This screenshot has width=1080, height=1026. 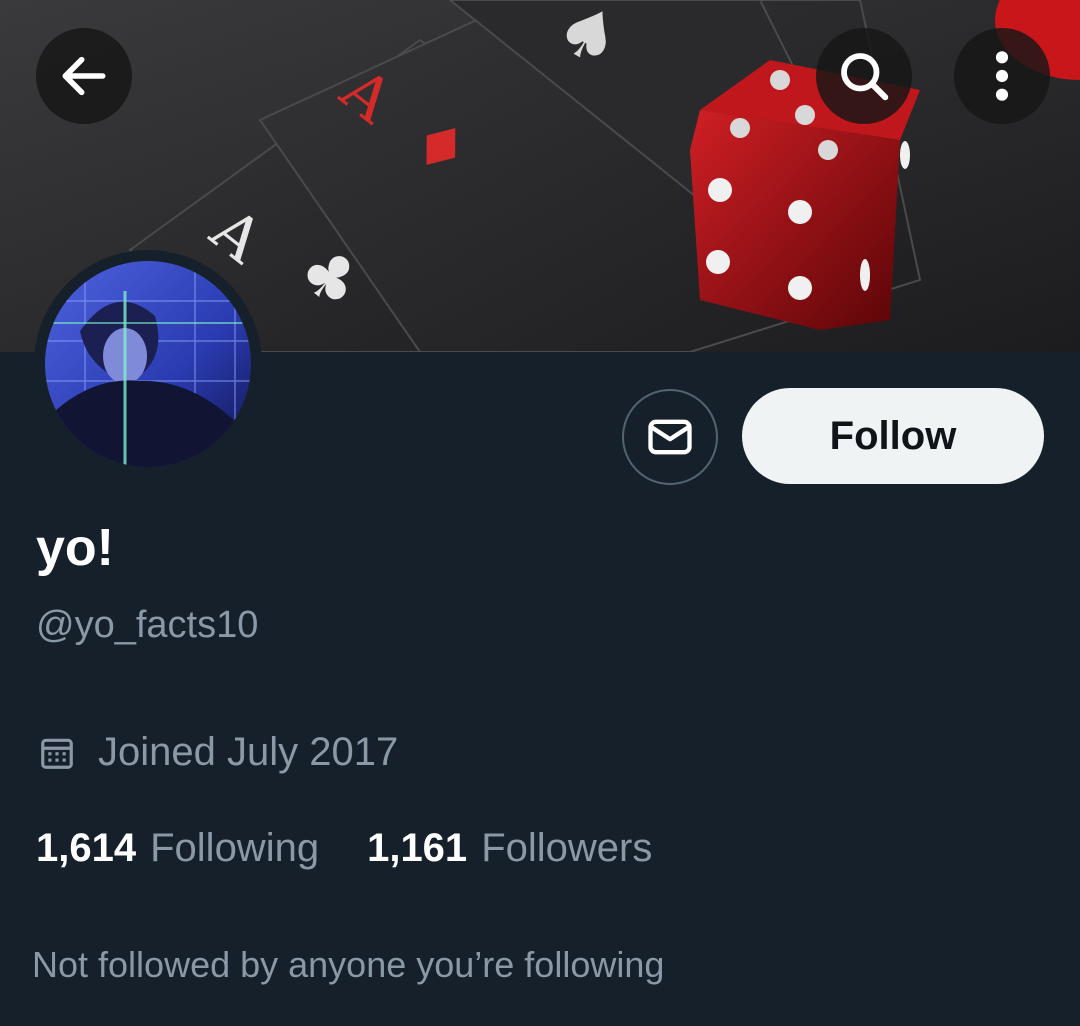 I want to click on follow-stats: 1,614 Following 1,161 Followers, so click(x=368, y=848).